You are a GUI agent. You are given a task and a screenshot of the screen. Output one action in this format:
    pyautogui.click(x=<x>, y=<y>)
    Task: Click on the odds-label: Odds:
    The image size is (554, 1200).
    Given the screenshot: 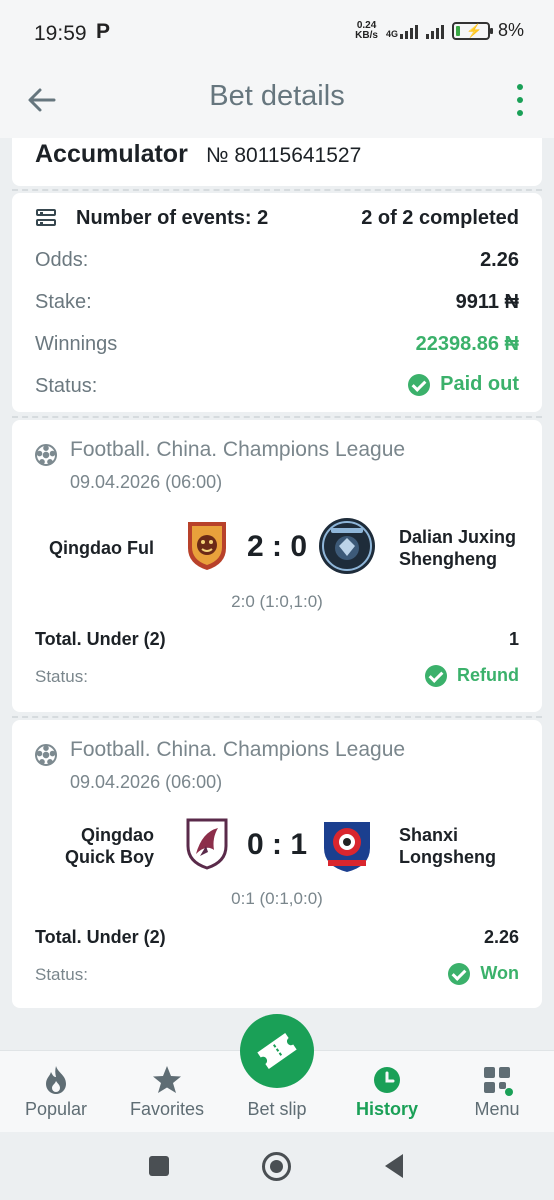 What is the action you would take?
    pyautogui.click(x=62, y=260)
    